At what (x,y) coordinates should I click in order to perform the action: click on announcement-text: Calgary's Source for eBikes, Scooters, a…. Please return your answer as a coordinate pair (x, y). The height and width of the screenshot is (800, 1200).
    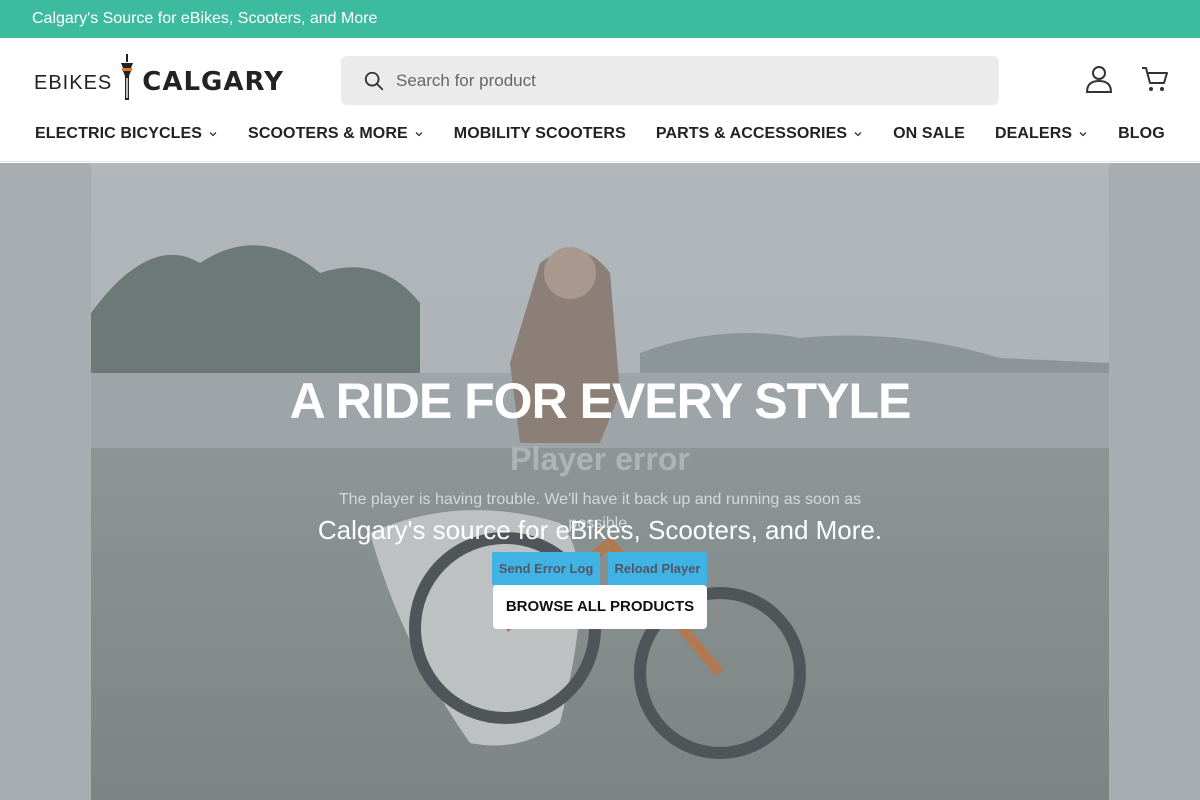
    Looking at the image, I should click on (205, 18).